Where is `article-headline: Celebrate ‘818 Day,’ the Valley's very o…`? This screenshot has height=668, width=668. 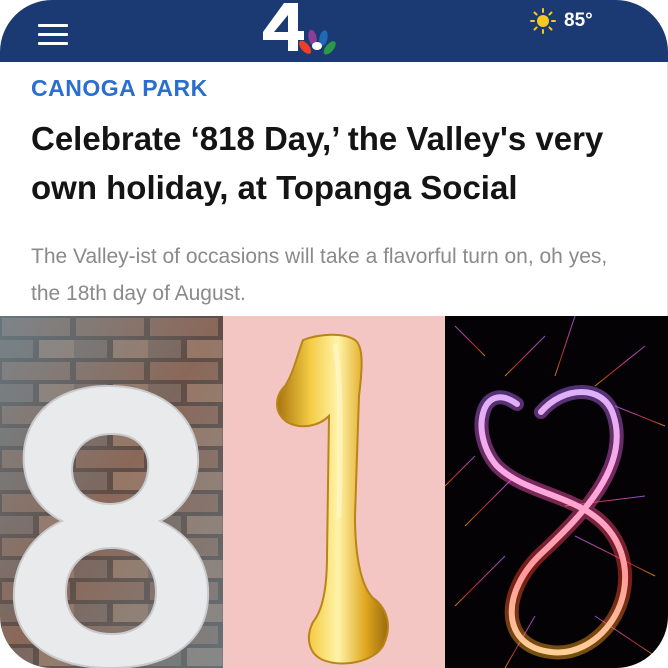 article-headline: Celebrate ‘818 Day,’ the Valley's very o… is located at coordinates (336, 163).